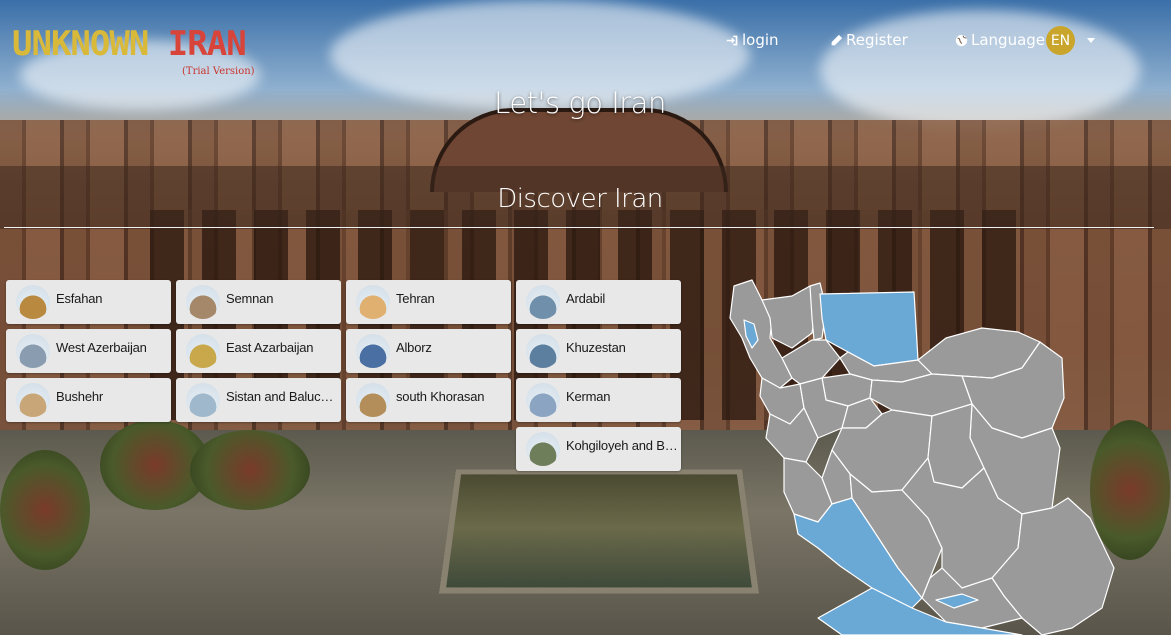 This screenshot has width=1171, height=635. What do you see at coordinates (80, 396) in the screenshot?
I see `province-name: Bushehr` at bounding box center [80, 396].